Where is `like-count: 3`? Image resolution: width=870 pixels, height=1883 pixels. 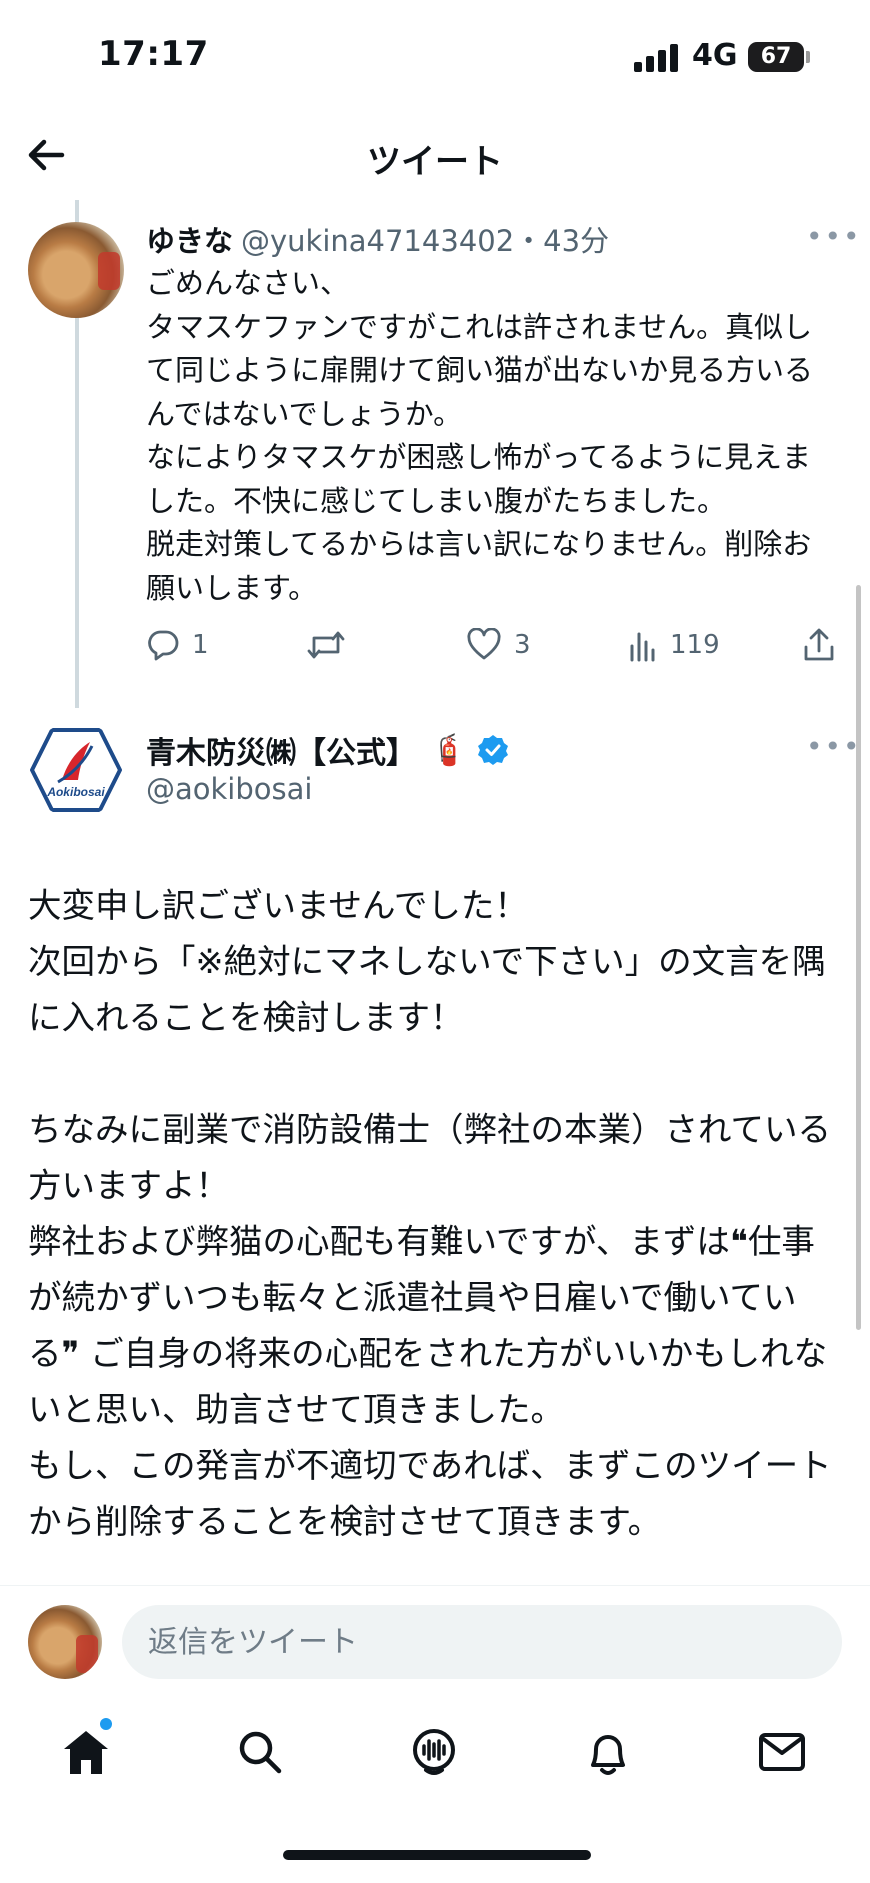 like-count: 3 is located at coordinates (522, 645).